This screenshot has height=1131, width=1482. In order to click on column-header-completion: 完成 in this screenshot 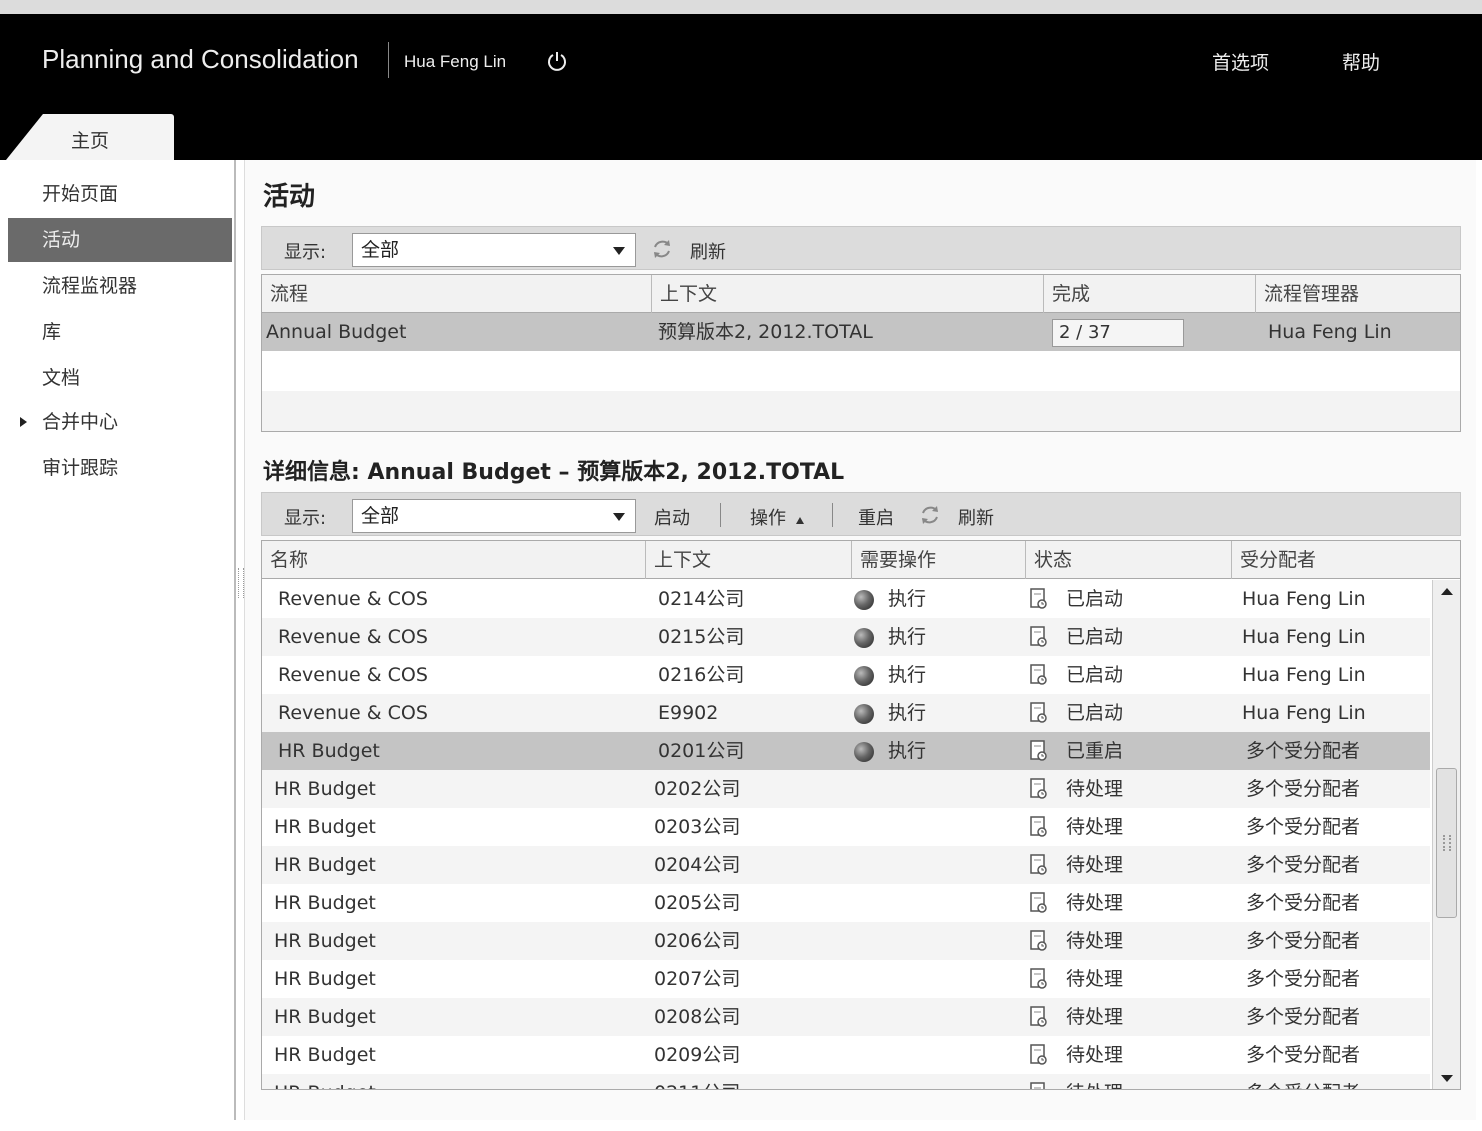, I will do `click(1150, 294)`.